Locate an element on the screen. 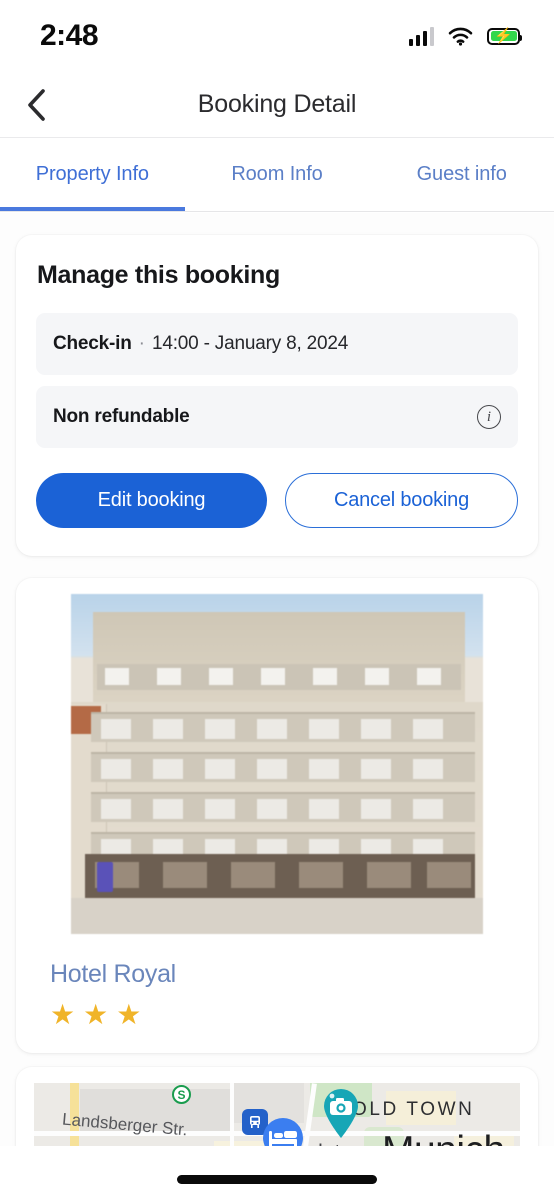 Image resolution: width=554 pixels, height=1200 pixels. tab-guest-info: Guest info is located at coordinates (461, 174).